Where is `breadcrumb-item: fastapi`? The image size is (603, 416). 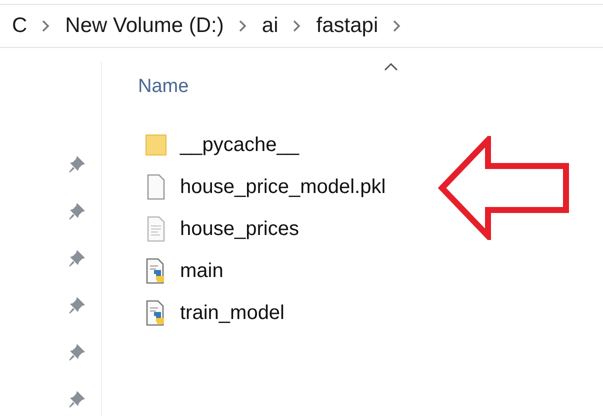 breadcrumb-item: fastapi is located at coordinates (347, 26).